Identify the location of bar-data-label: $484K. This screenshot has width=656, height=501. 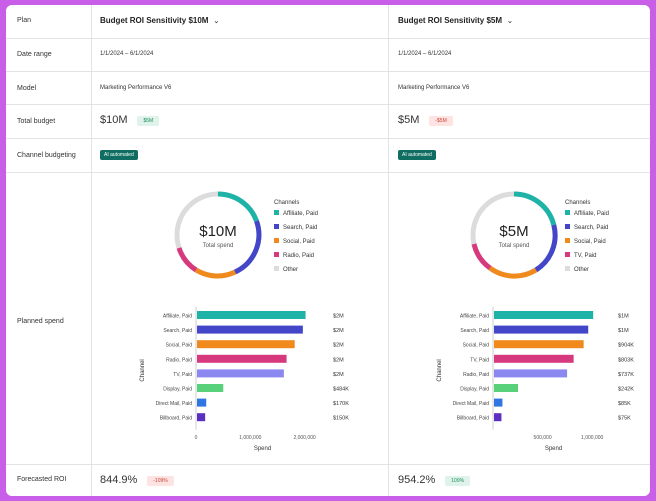
(341, 390).